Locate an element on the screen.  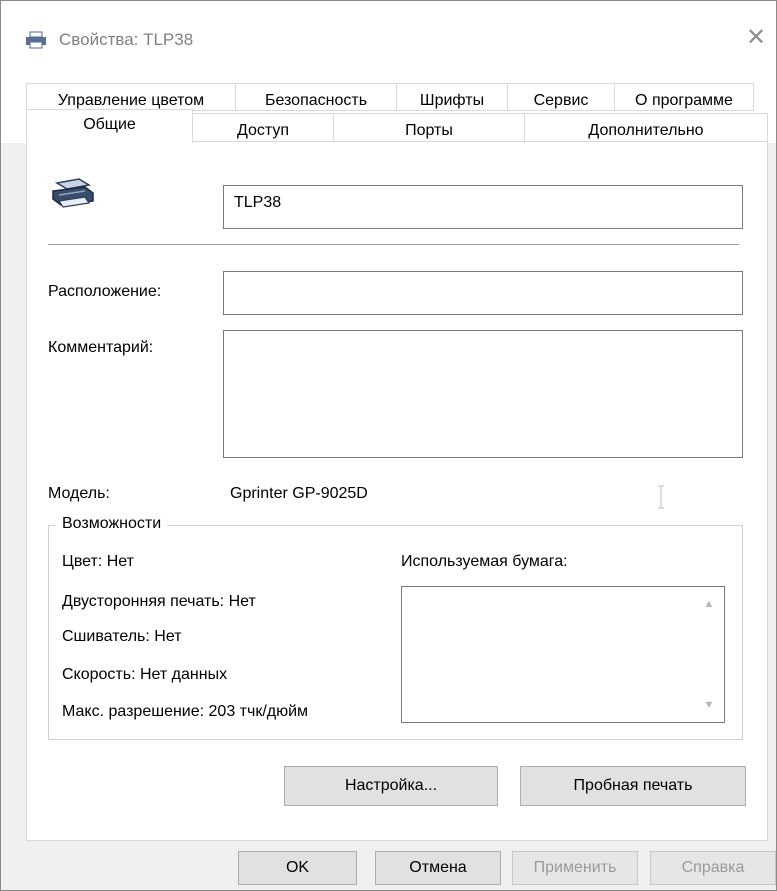
window-title: Свойства: TLP38 is located at coordinates (126, 39).